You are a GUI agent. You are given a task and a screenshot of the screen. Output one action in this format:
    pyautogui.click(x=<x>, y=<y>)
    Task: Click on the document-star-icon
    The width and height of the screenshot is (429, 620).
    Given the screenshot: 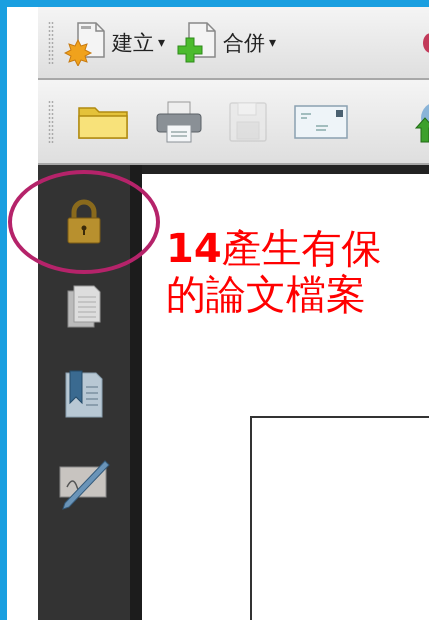 What is the action you would take?
    pyautogui.click(x=86, y=43)
    